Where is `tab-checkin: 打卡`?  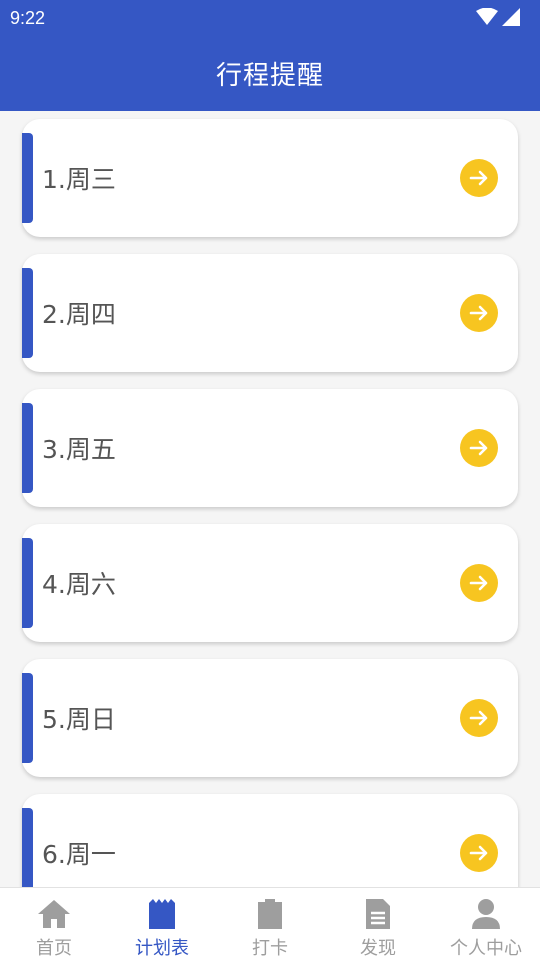 tab-checkin: 打卡 is located at coordinates (270, 924).